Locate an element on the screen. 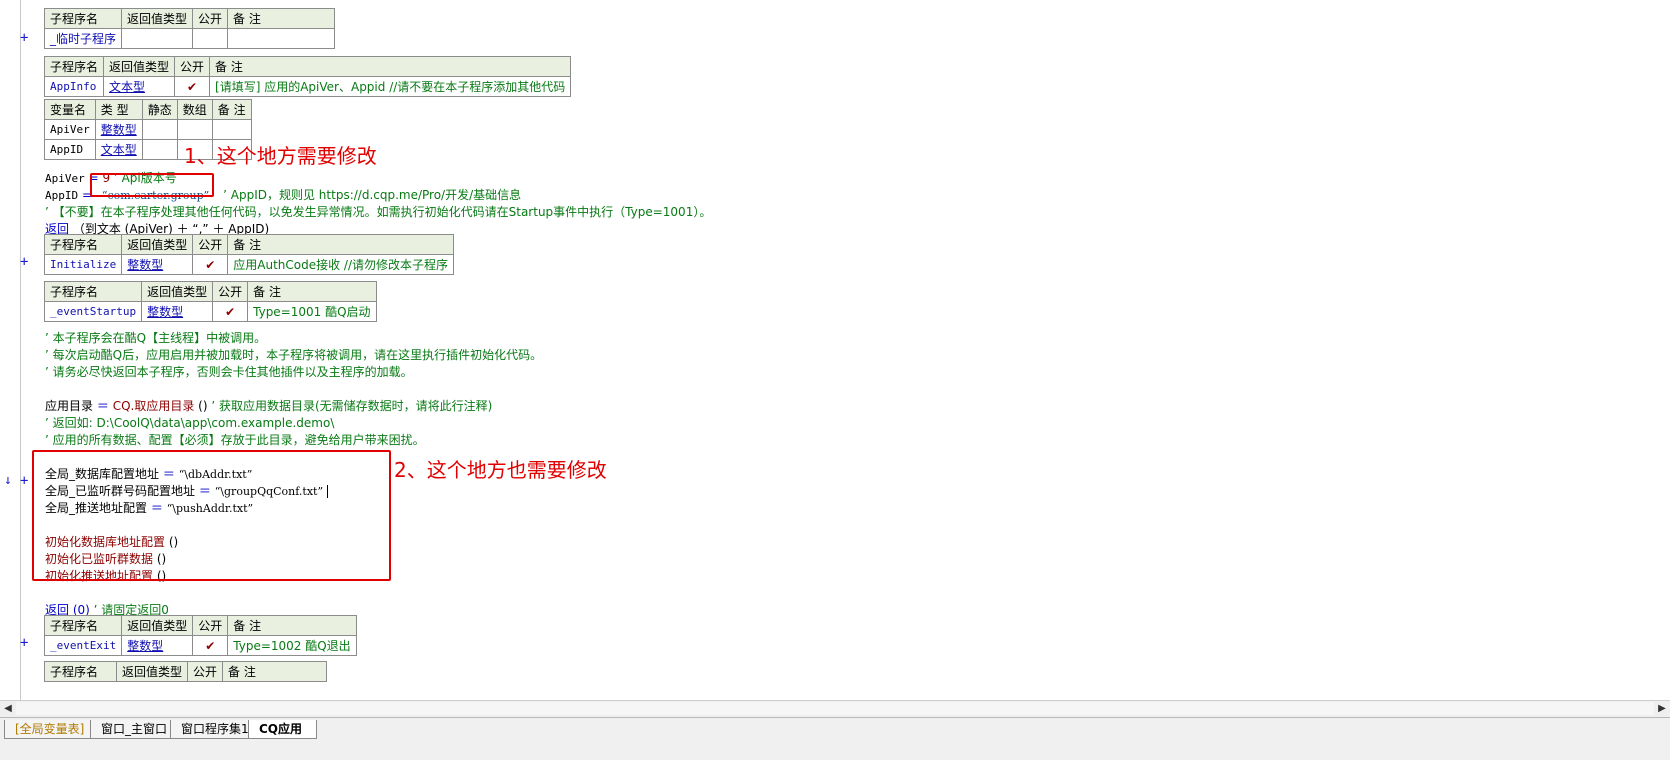  partial-table-clip: 子程序名 返回值类型 公开 备 注 is located at coordinates (214, 680).